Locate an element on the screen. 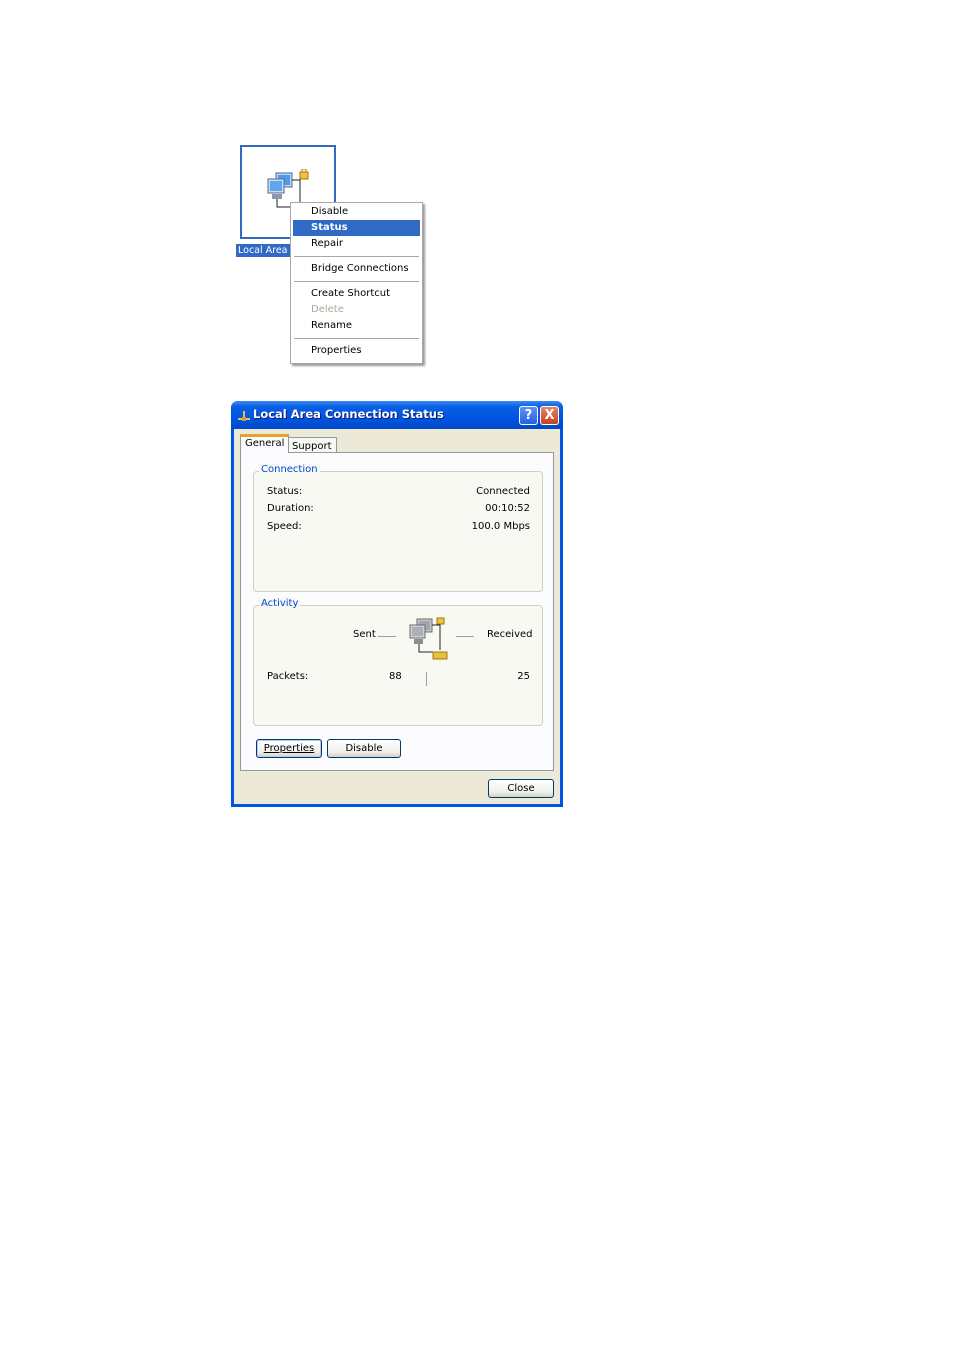 The width and height of the screenshot is (954, 1351). menu-item-repair: Repair is located at coordinates (356, 244).